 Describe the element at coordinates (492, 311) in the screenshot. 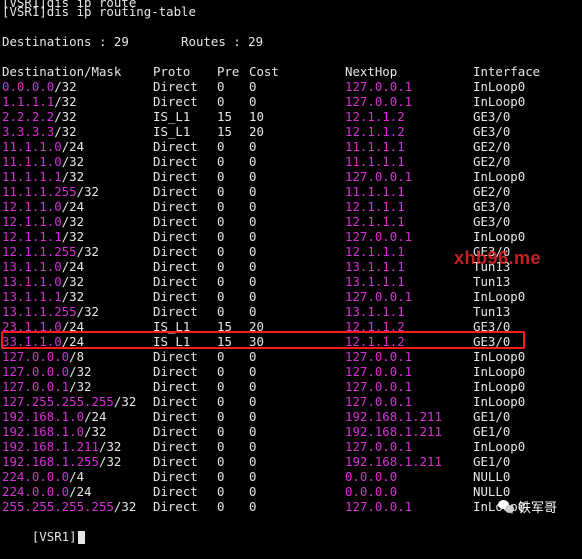

I see `interface-cell: Tun13` at that location.